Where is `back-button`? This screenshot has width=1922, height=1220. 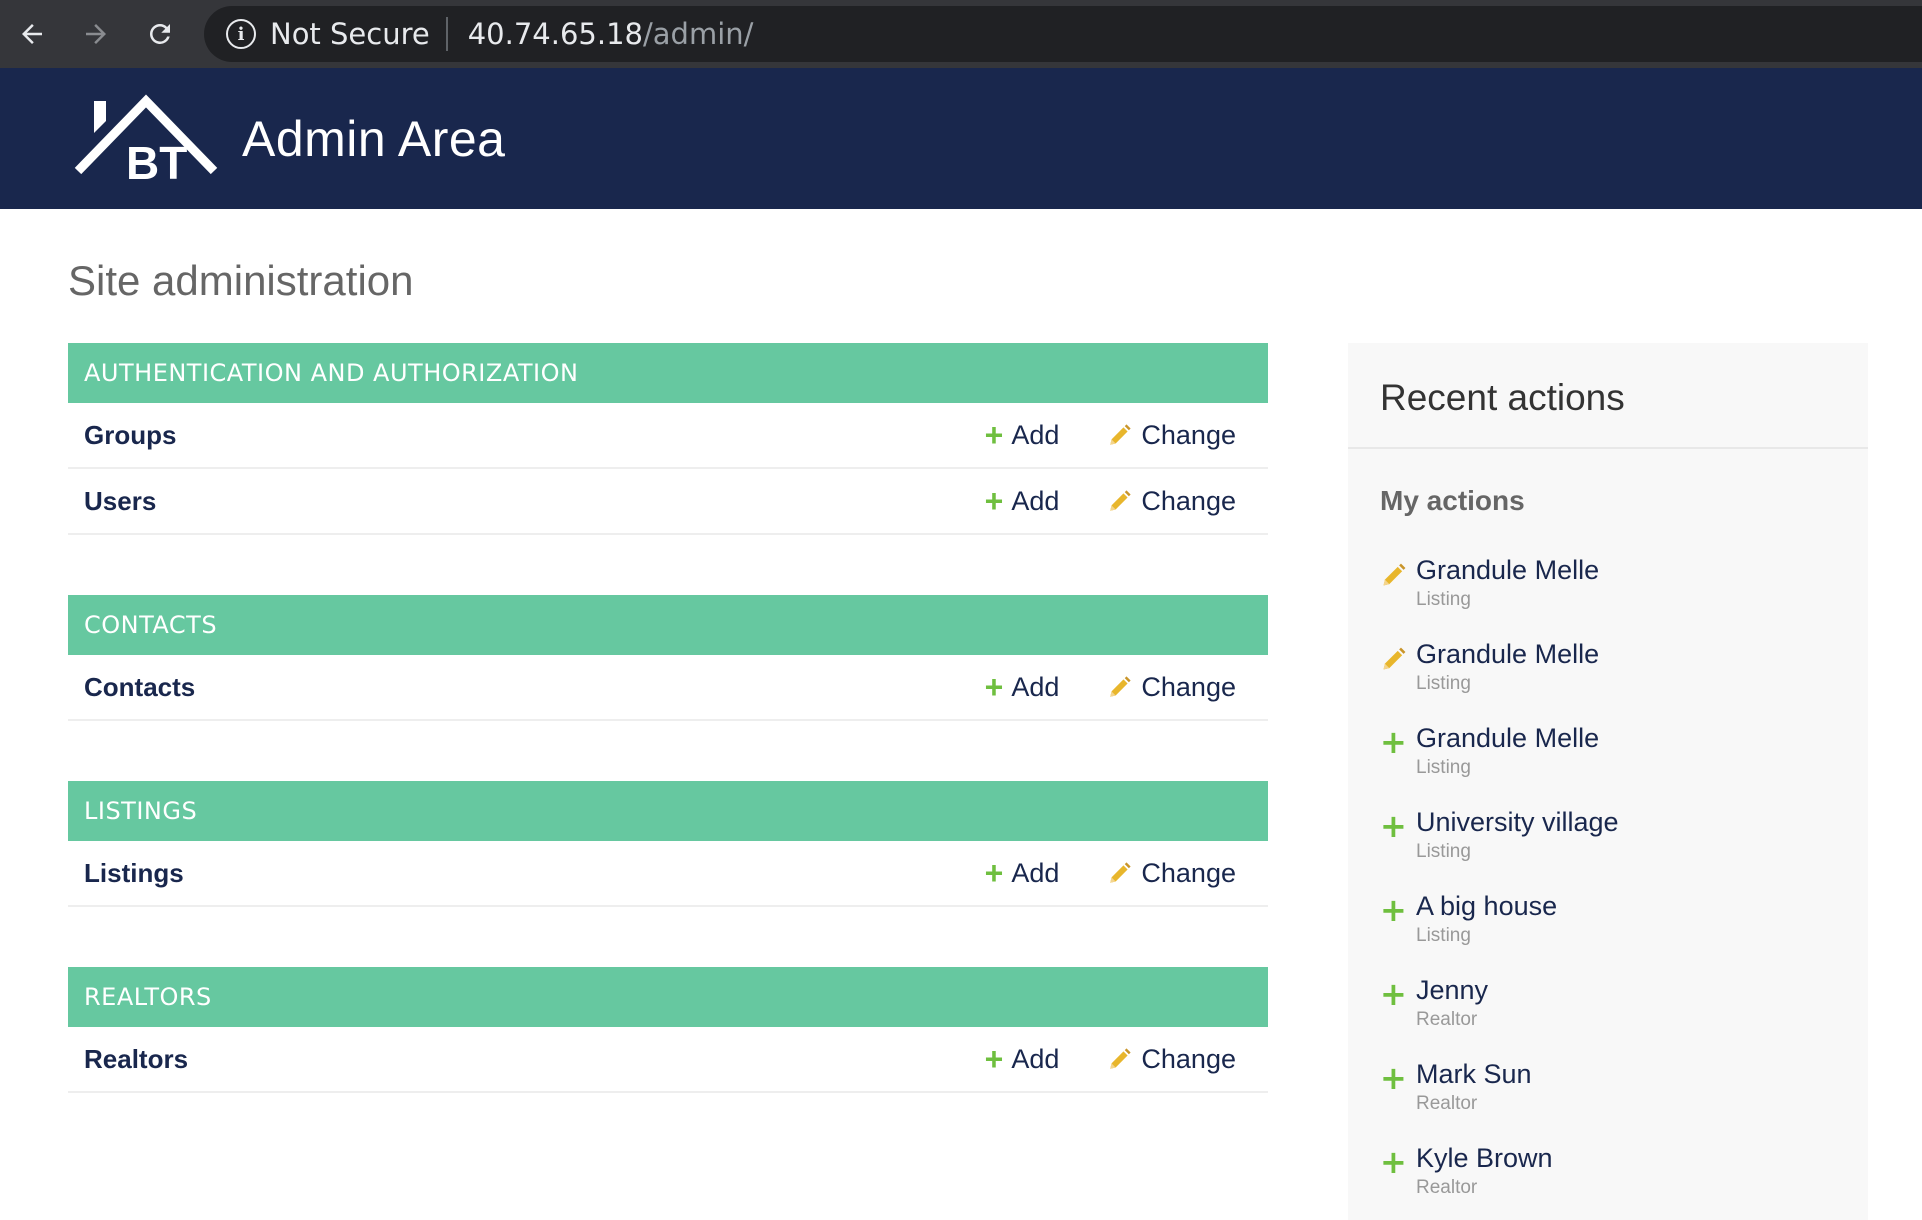
back-button is located at coordinates (32, 34).